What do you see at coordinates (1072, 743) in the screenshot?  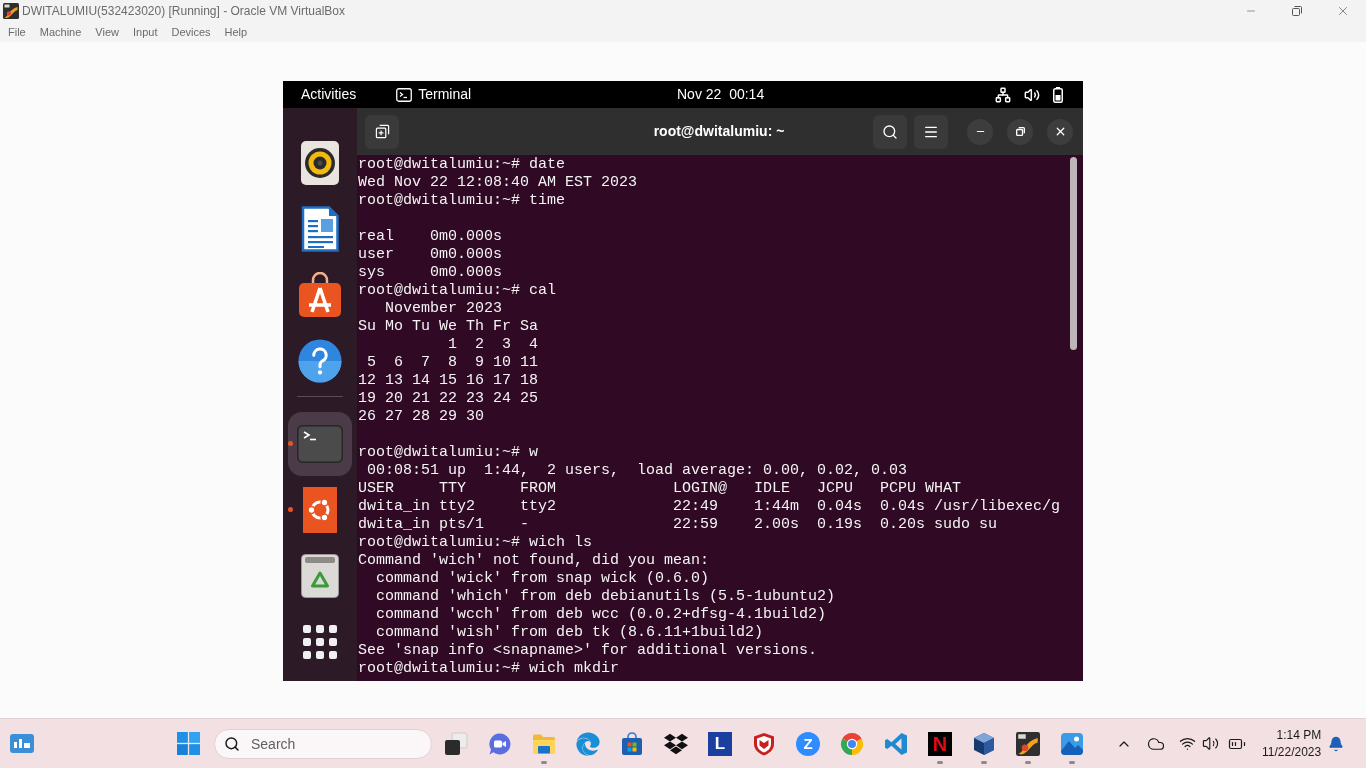 I see `image-icon` at bounding box center [1072, 743].